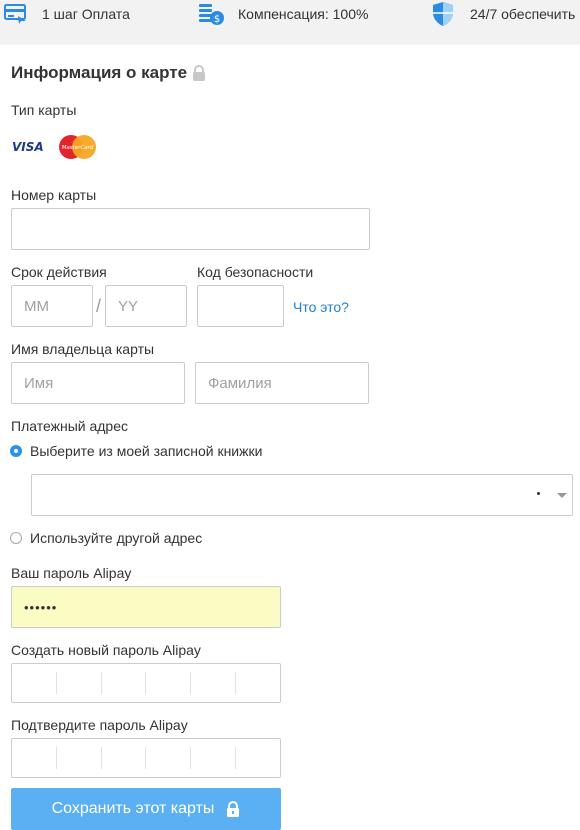 The width and height of the screenshot is (580, 830). Describe the element at coordinates (282, 383) in the screenshot. I see `last-name-input` at that location.